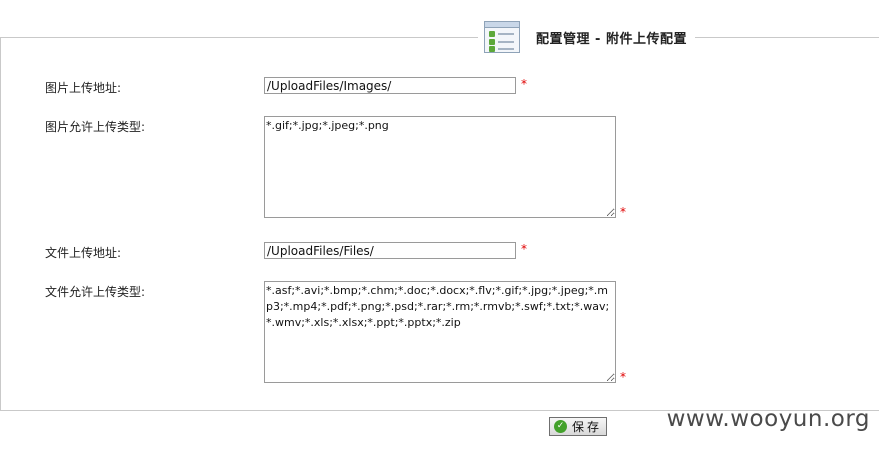 This screenshot has height=449, width=880. Describe the element at coordinates (95, 127) in the screenshot. I see `image-allowed-types-label: 图片允许上传类型:` at that location.